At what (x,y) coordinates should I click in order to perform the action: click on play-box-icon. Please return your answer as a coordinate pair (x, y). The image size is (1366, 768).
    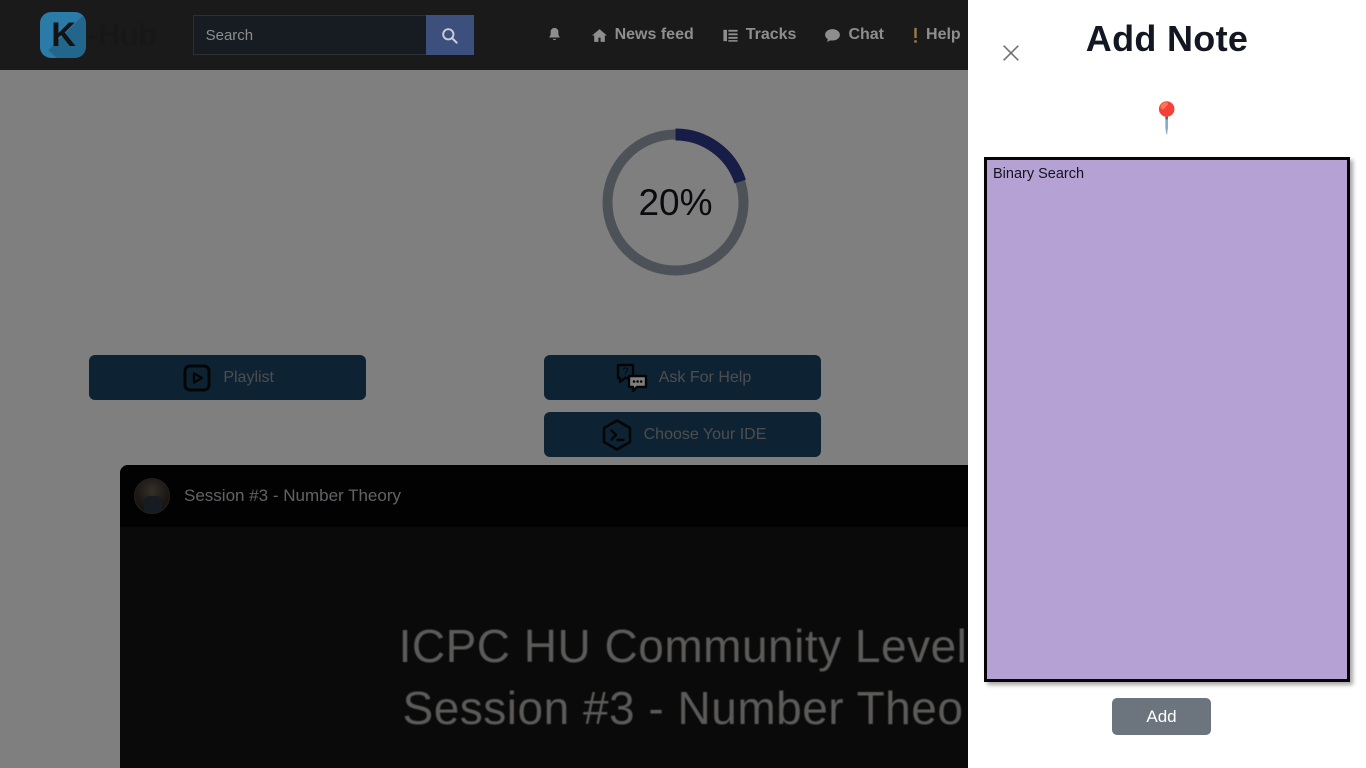
    Looking at the image, I should click on (197, 378).